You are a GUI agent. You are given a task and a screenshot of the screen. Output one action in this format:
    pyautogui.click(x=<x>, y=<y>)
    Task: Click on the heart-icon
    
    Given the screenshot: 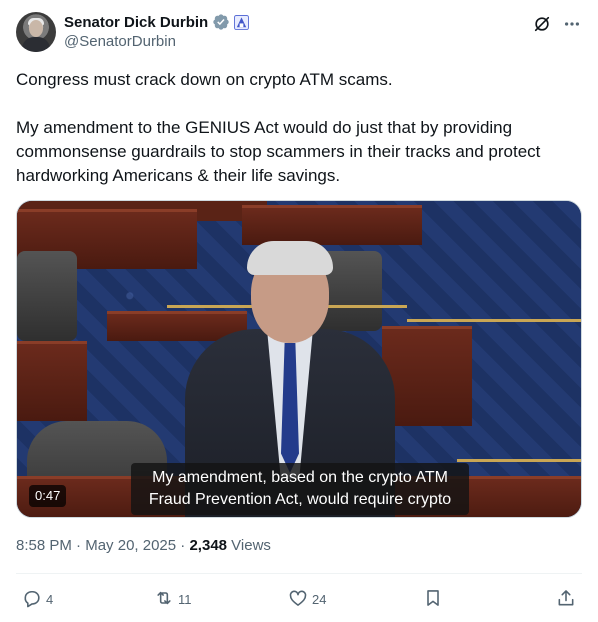 What is the action you would take?
    pyautogui.click(x=298, y=599)
    